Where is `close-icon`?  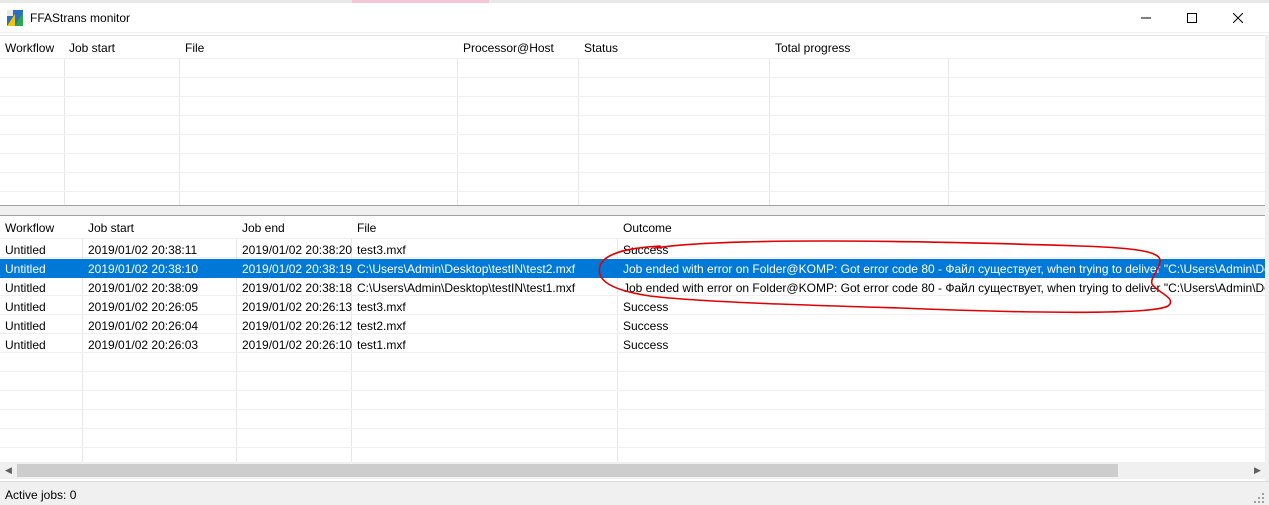 close-icon is located at coordinates (1238, 18).